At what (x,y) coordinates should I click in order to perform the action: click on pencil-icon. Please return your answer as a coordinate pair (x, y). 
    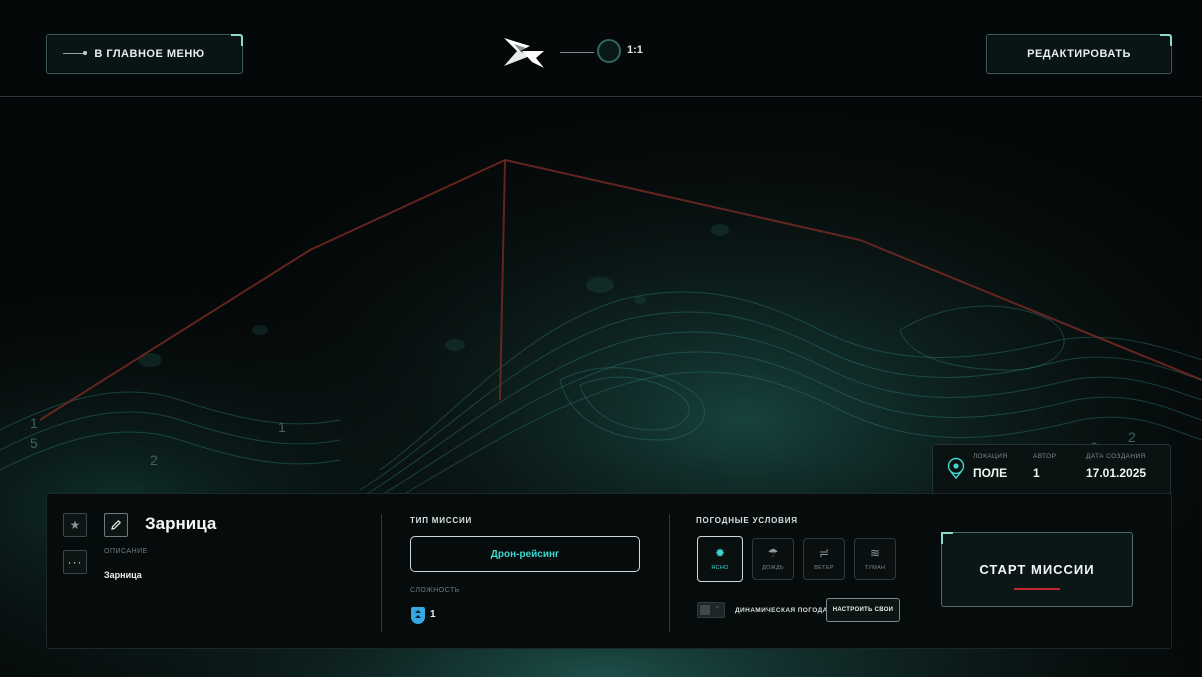
    Looking at the image, I should click on (116, 524).